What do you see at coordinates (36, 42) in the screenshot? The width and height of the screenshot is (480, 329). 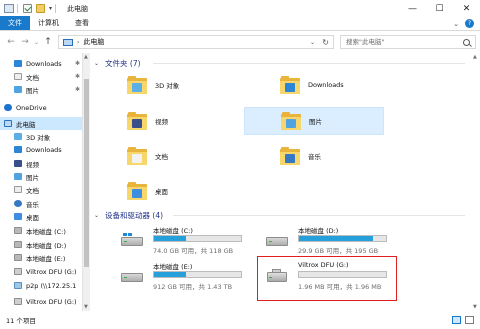 I see `recent-locations-chevron-icon: ⌄` at bounding box center [36, 42].